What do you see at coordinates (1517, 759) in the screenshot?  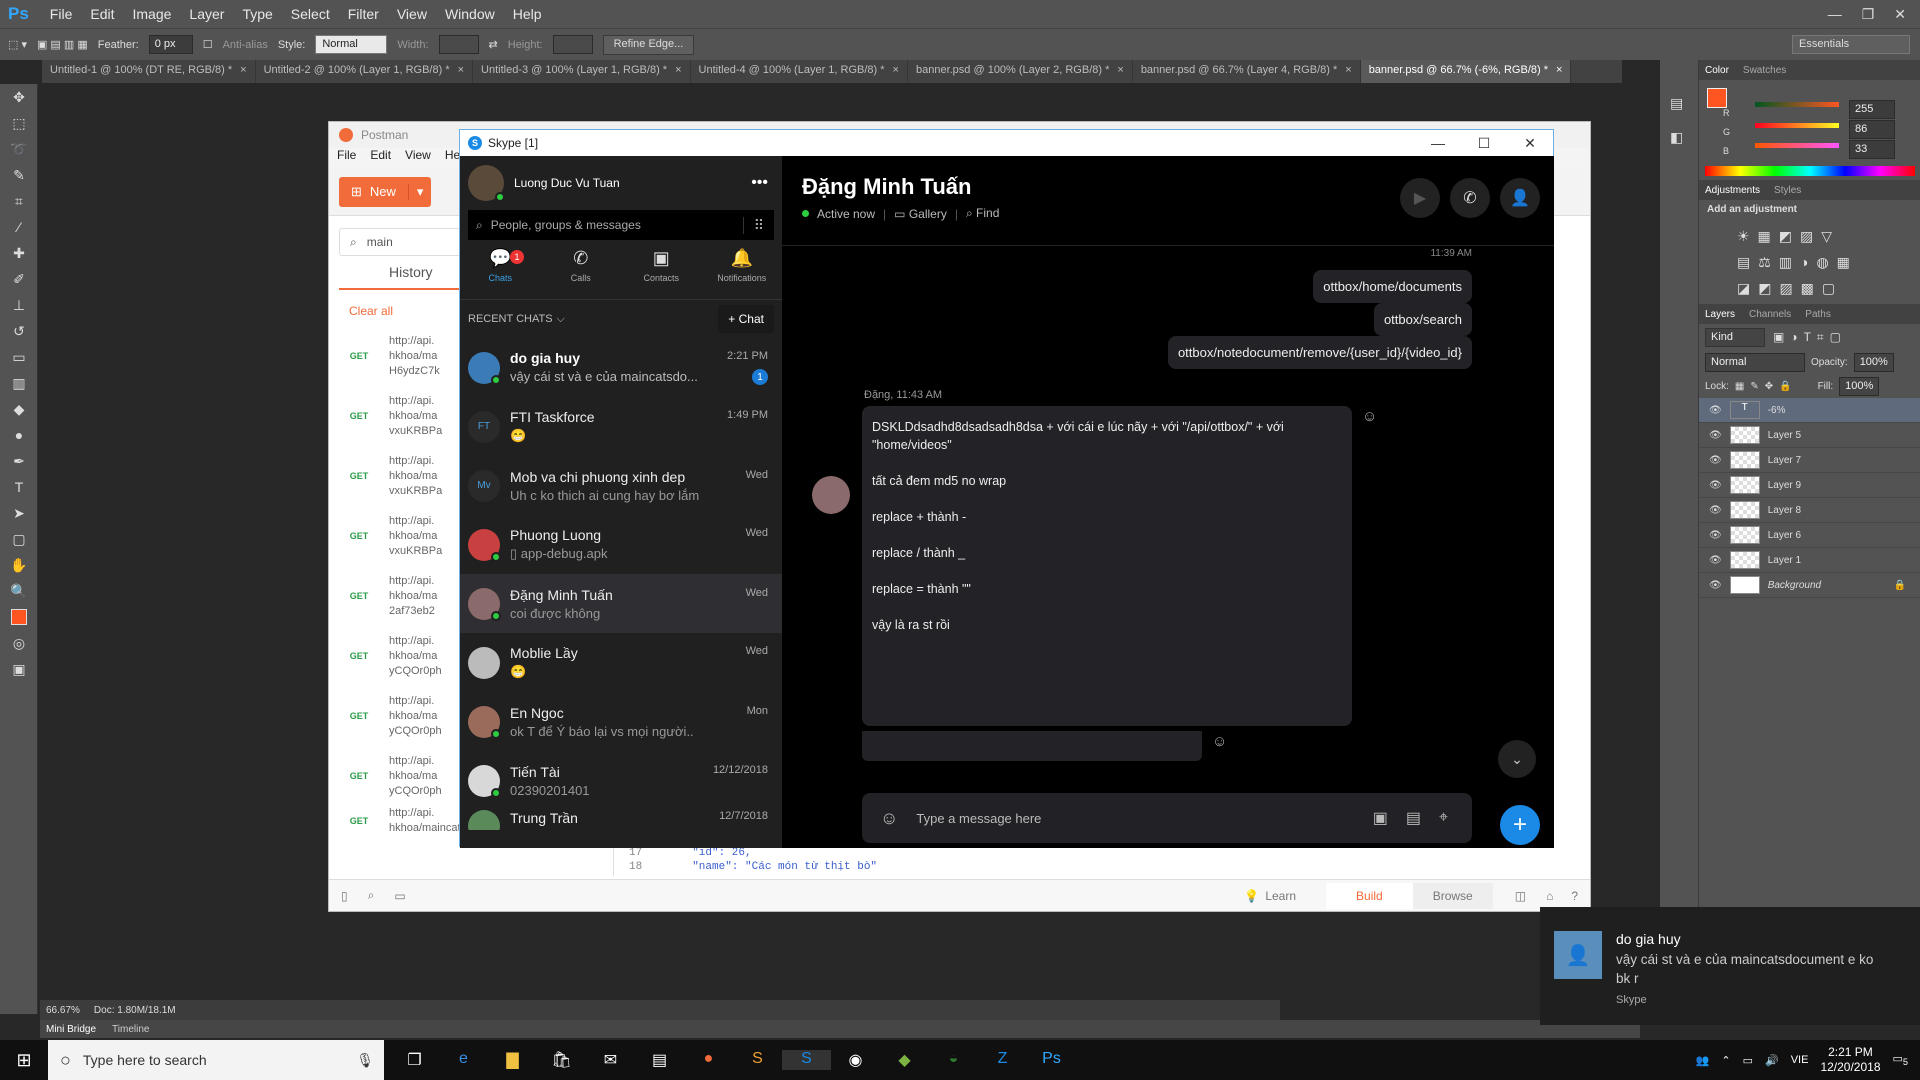 I see `scroll-down-button: ⌄` at bounding box center [1517, 759].